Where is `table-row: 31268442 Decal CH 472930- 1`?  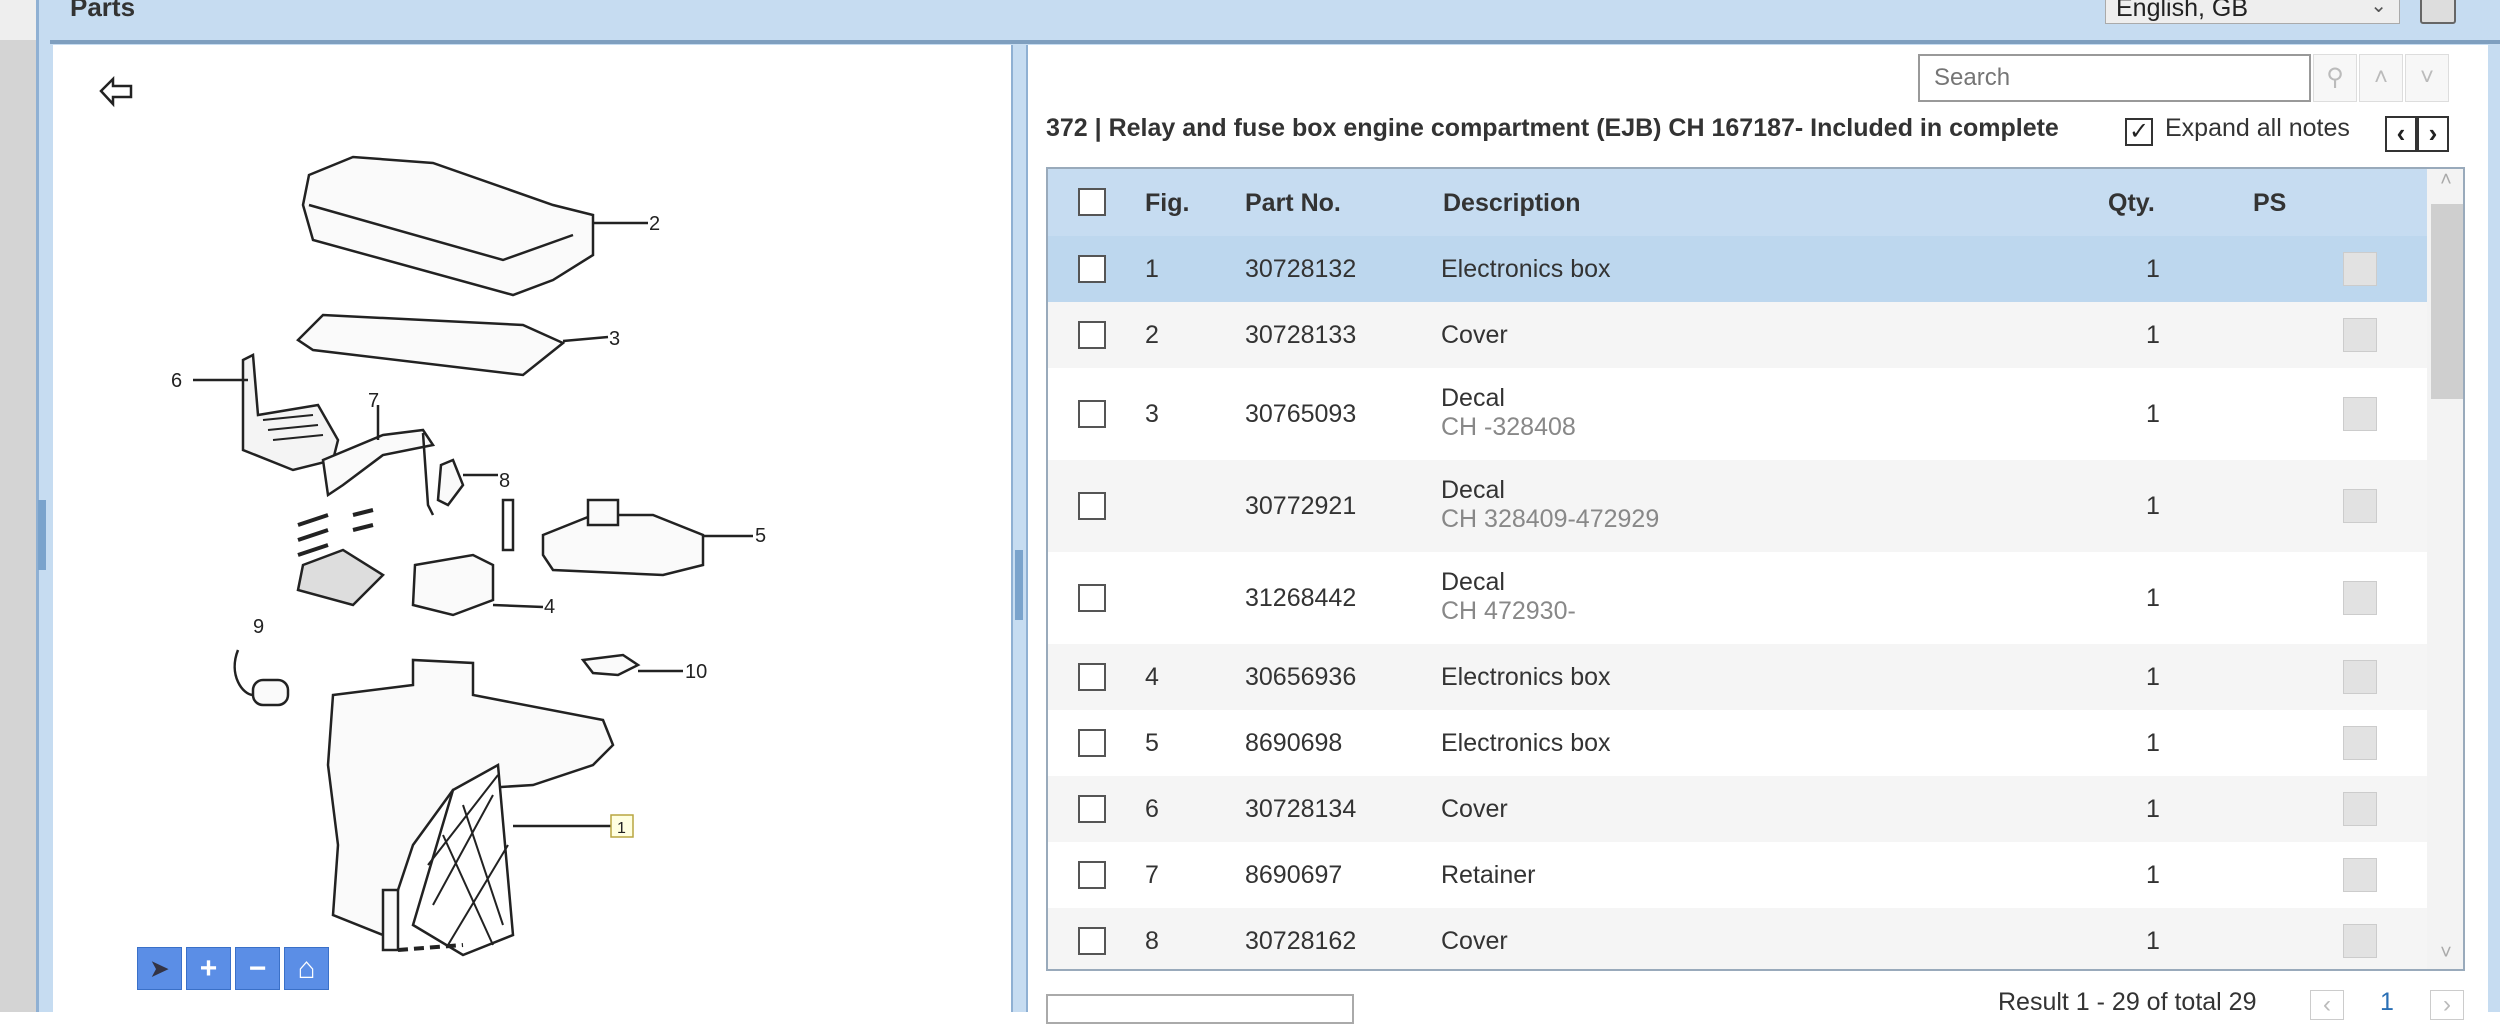
table-row: 31268442 Decal CH 472930- 1 is located at coordinates (1737, 598).